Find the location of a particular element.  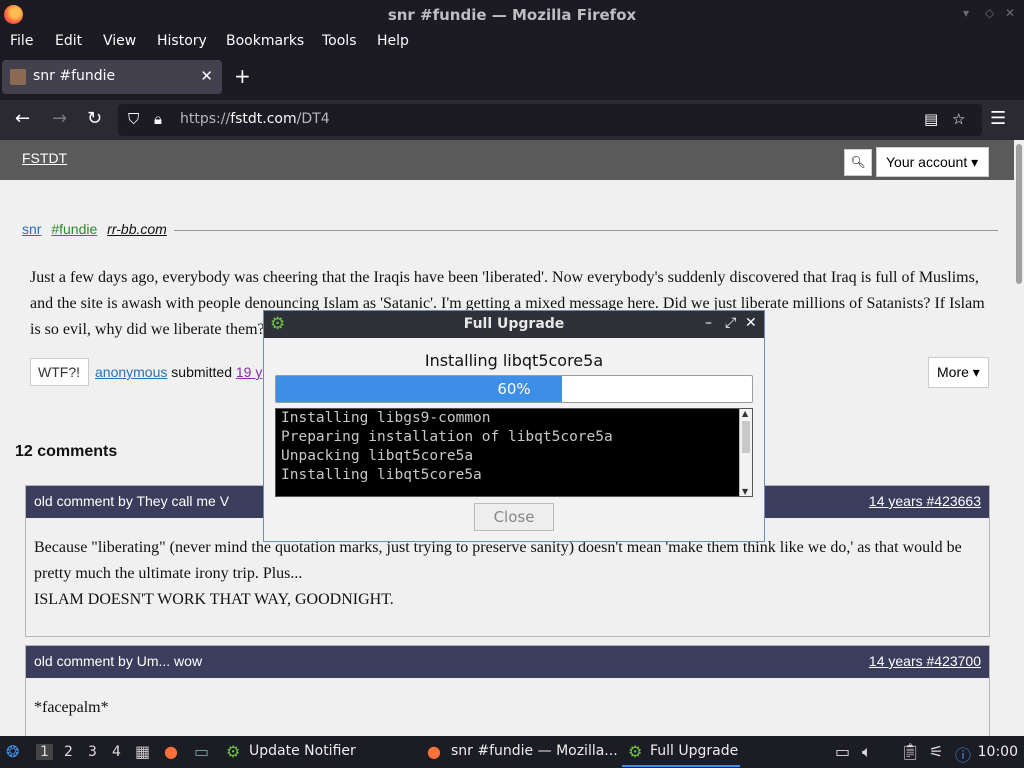

nav-bar: ← → ↻ ⛉ 🔒︎ https://fstdt.com/DT4 ▤ ☆ ☰ is located at coordinates (512, 120).